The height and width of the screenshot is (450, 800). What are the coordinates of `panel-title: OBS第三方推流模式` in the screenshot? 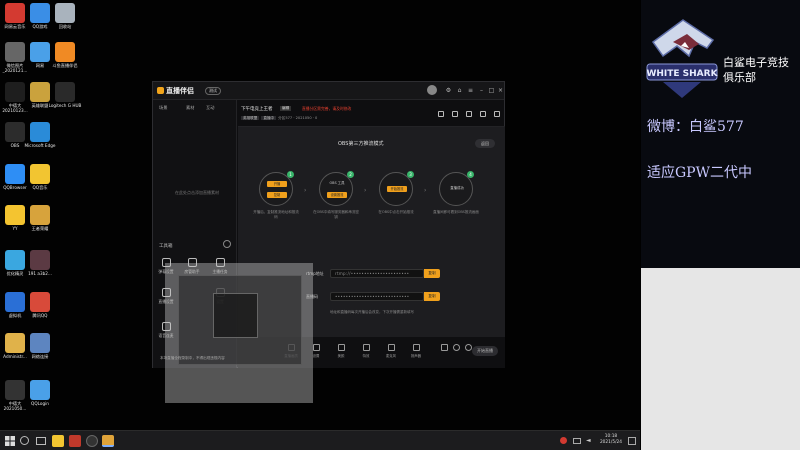 It's located at (361, 144).